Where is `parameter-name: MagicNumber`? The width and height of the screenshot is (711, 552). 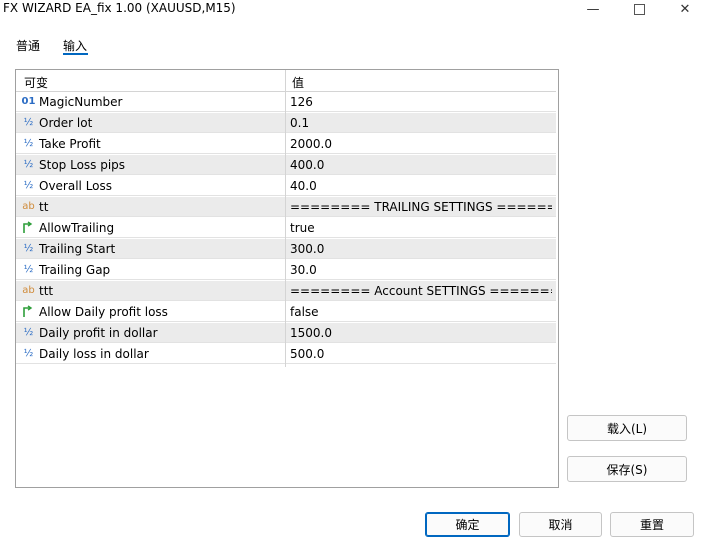
parameter-name: MagicNumber is located at coordinates (81, 102).